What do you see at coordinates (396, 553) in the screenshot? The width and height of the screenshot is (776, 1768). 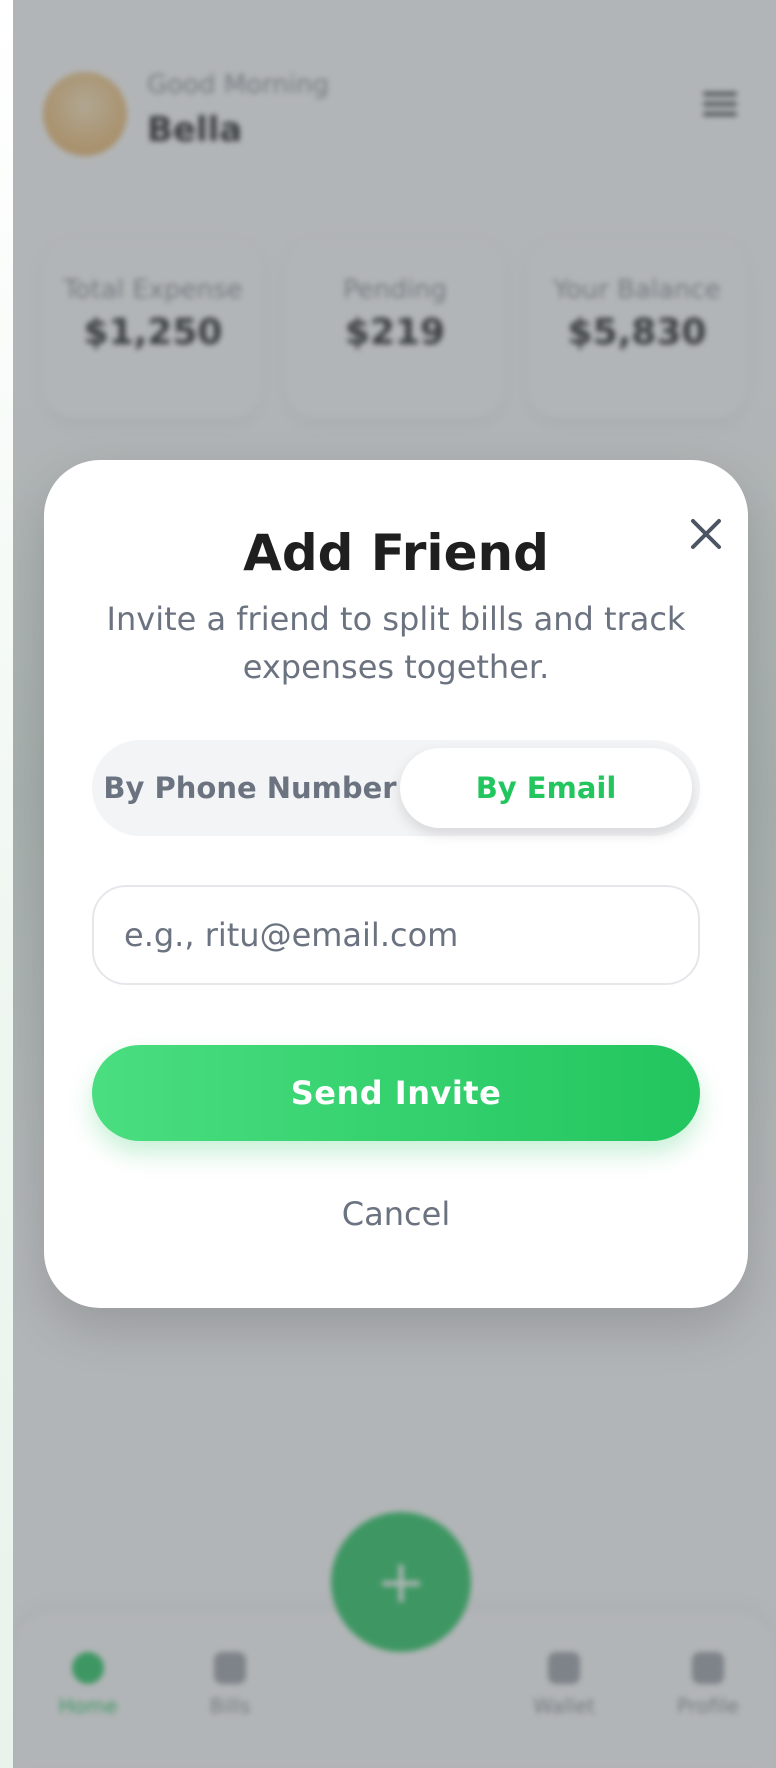 I see `modal-title: Add Friend` at bounding box center [396, 553].